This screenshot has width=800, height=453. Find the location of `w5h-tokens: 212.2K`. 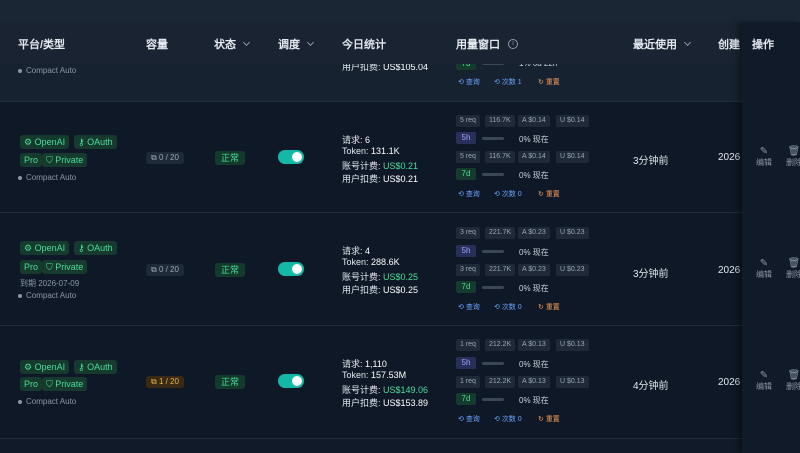

w5h-tokens: 212.2K is located at coordinates (500, 345).